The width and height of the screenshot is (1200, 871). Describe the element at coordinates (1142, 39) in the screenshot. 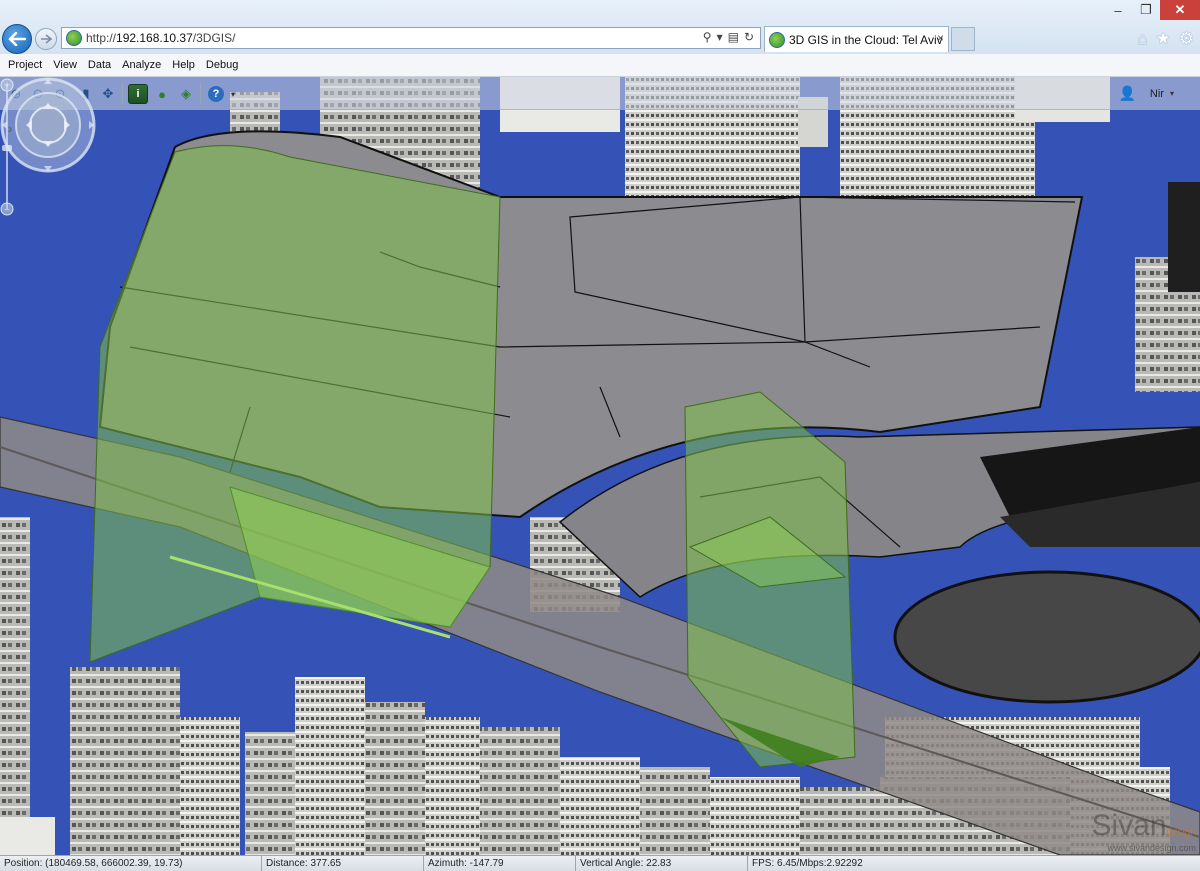

I see `home-icon: ⌂` at that location.